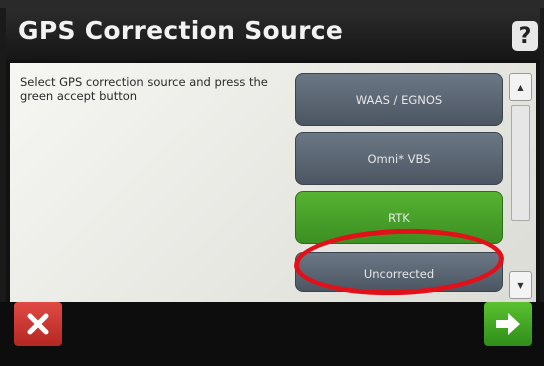 The image size is (544, 366). What do you see at coordinates (181, 30) in the screenshot?
I see `page-title: GPS Correction Source` at bounding box center [181, 30].